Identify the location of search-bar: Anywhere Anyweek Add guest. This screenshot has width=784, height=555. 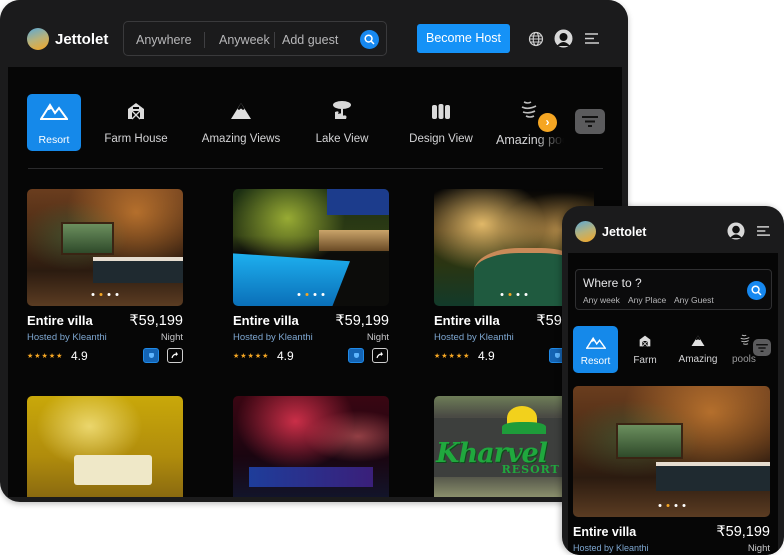
(255, 38).